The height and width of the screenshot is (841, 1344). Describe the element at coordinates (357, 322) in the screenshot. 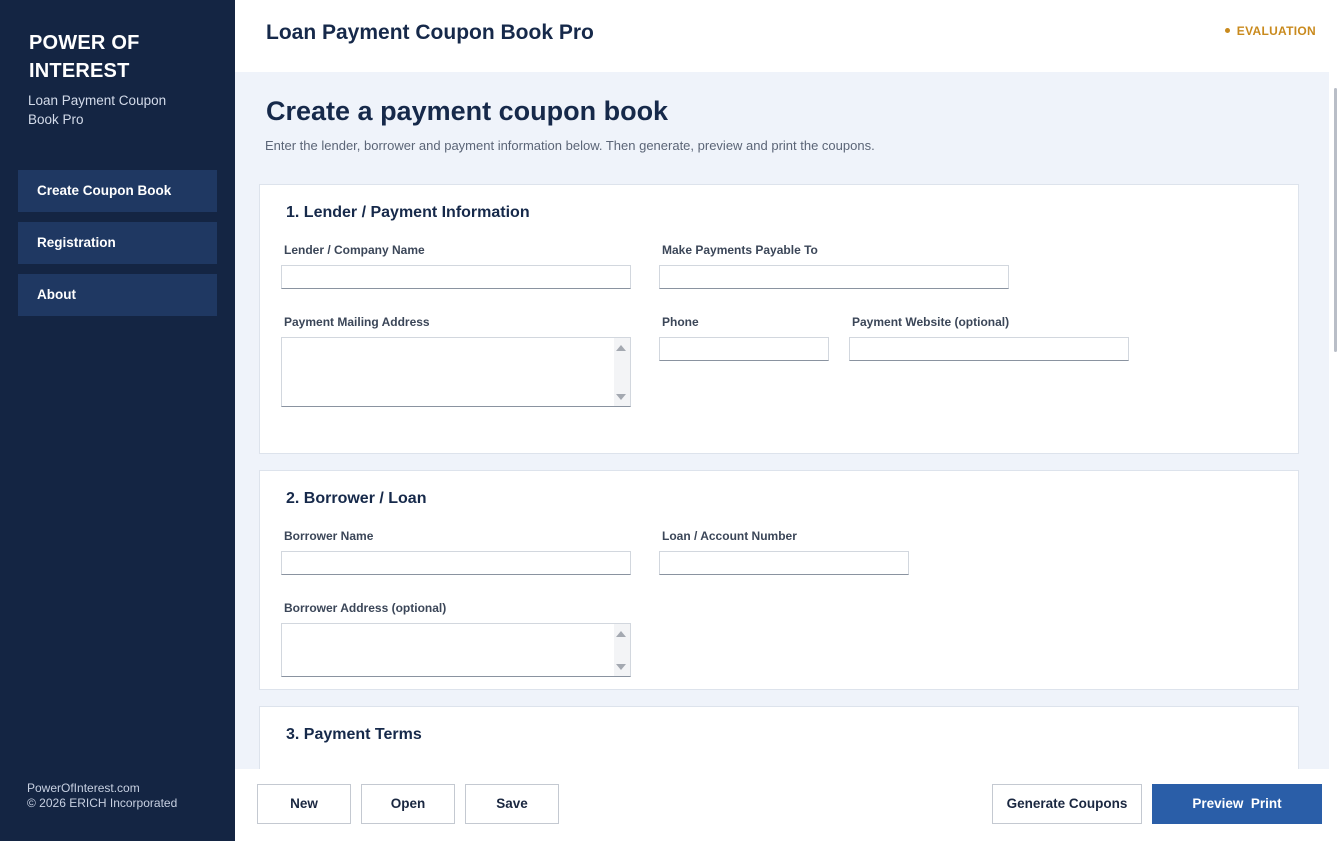

I see `mailing-address-label: Payment Mailing Address` at that location.